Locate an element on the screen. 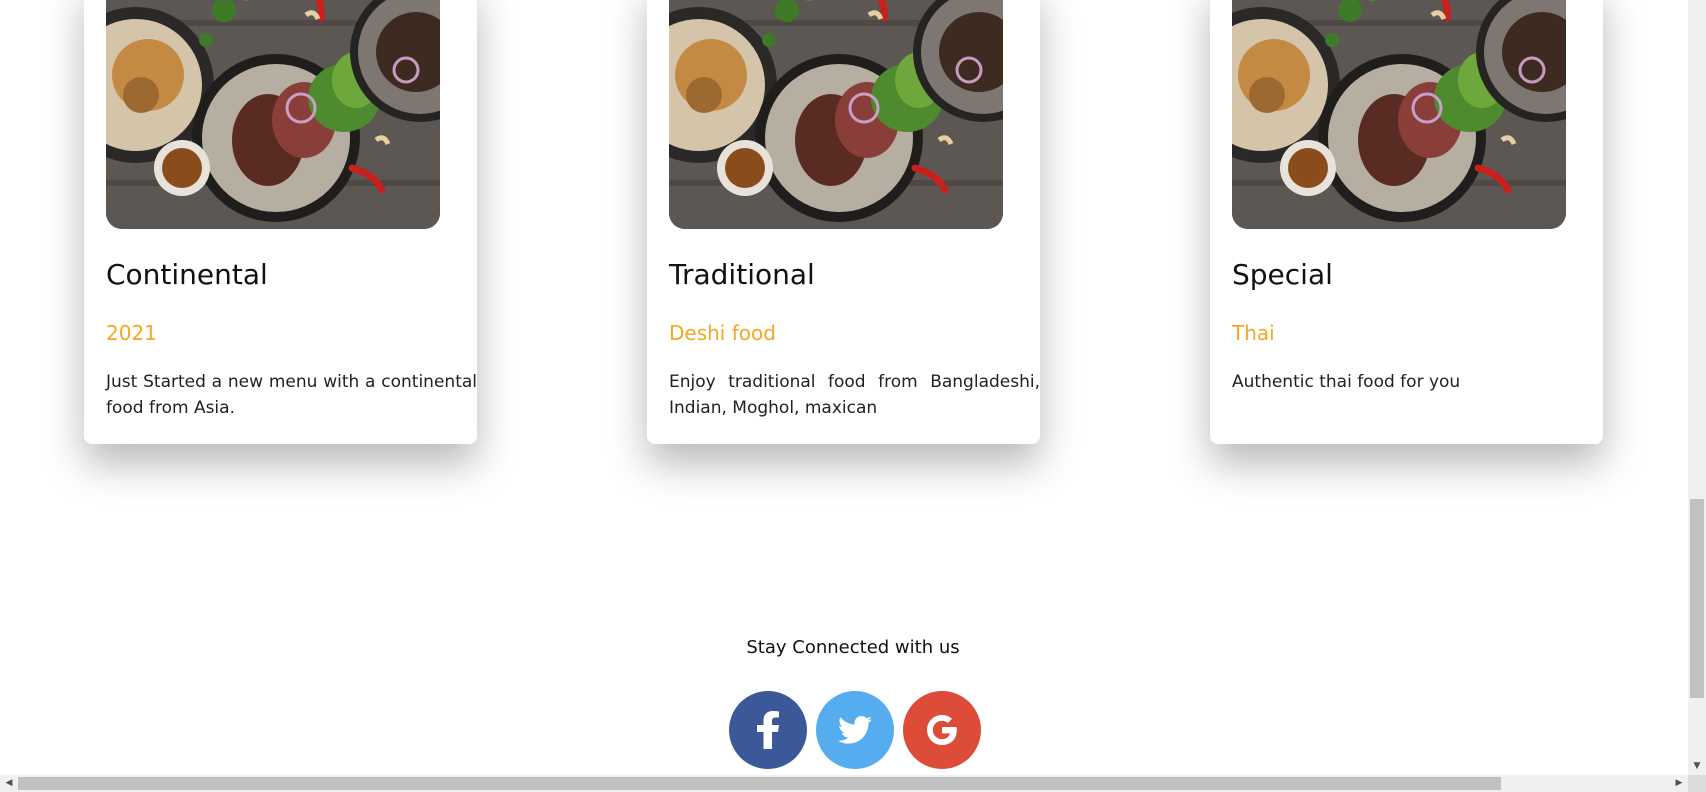  menu-card-special: Special Thai Authentic thai food for you is located at coordinates (1406, 222).